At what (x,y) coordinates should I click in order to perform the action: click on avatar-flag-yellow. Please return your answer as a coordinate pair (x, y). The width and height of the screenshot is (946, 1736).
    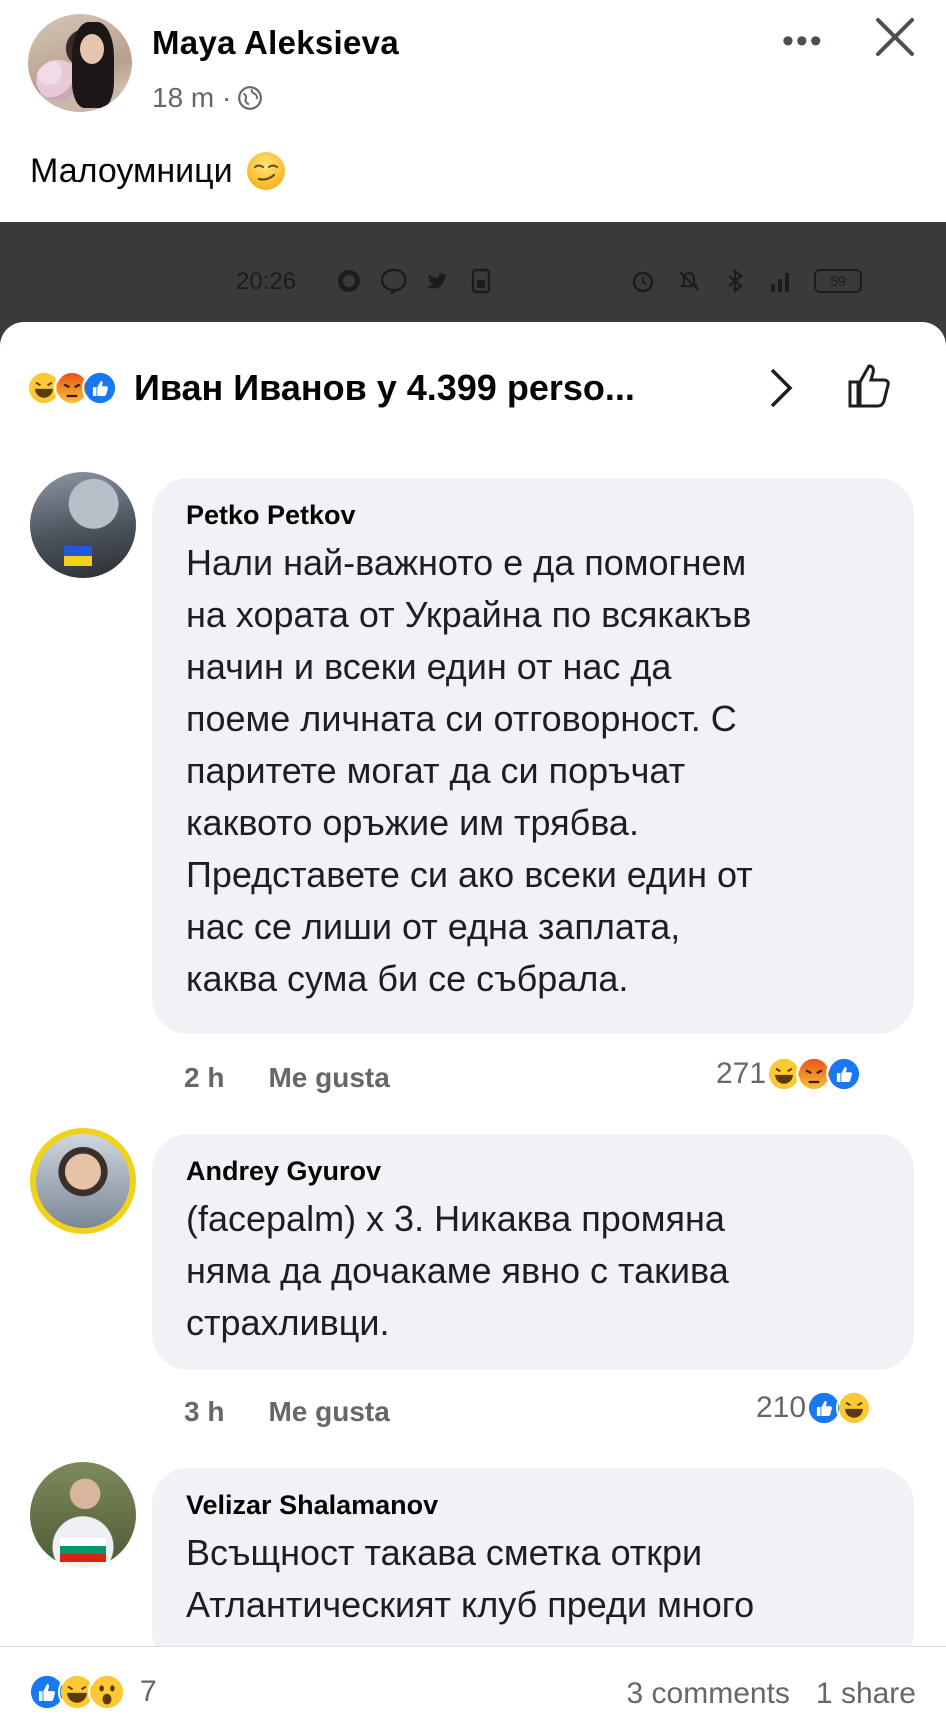
    Looking at the image, I should click on (78, 561).